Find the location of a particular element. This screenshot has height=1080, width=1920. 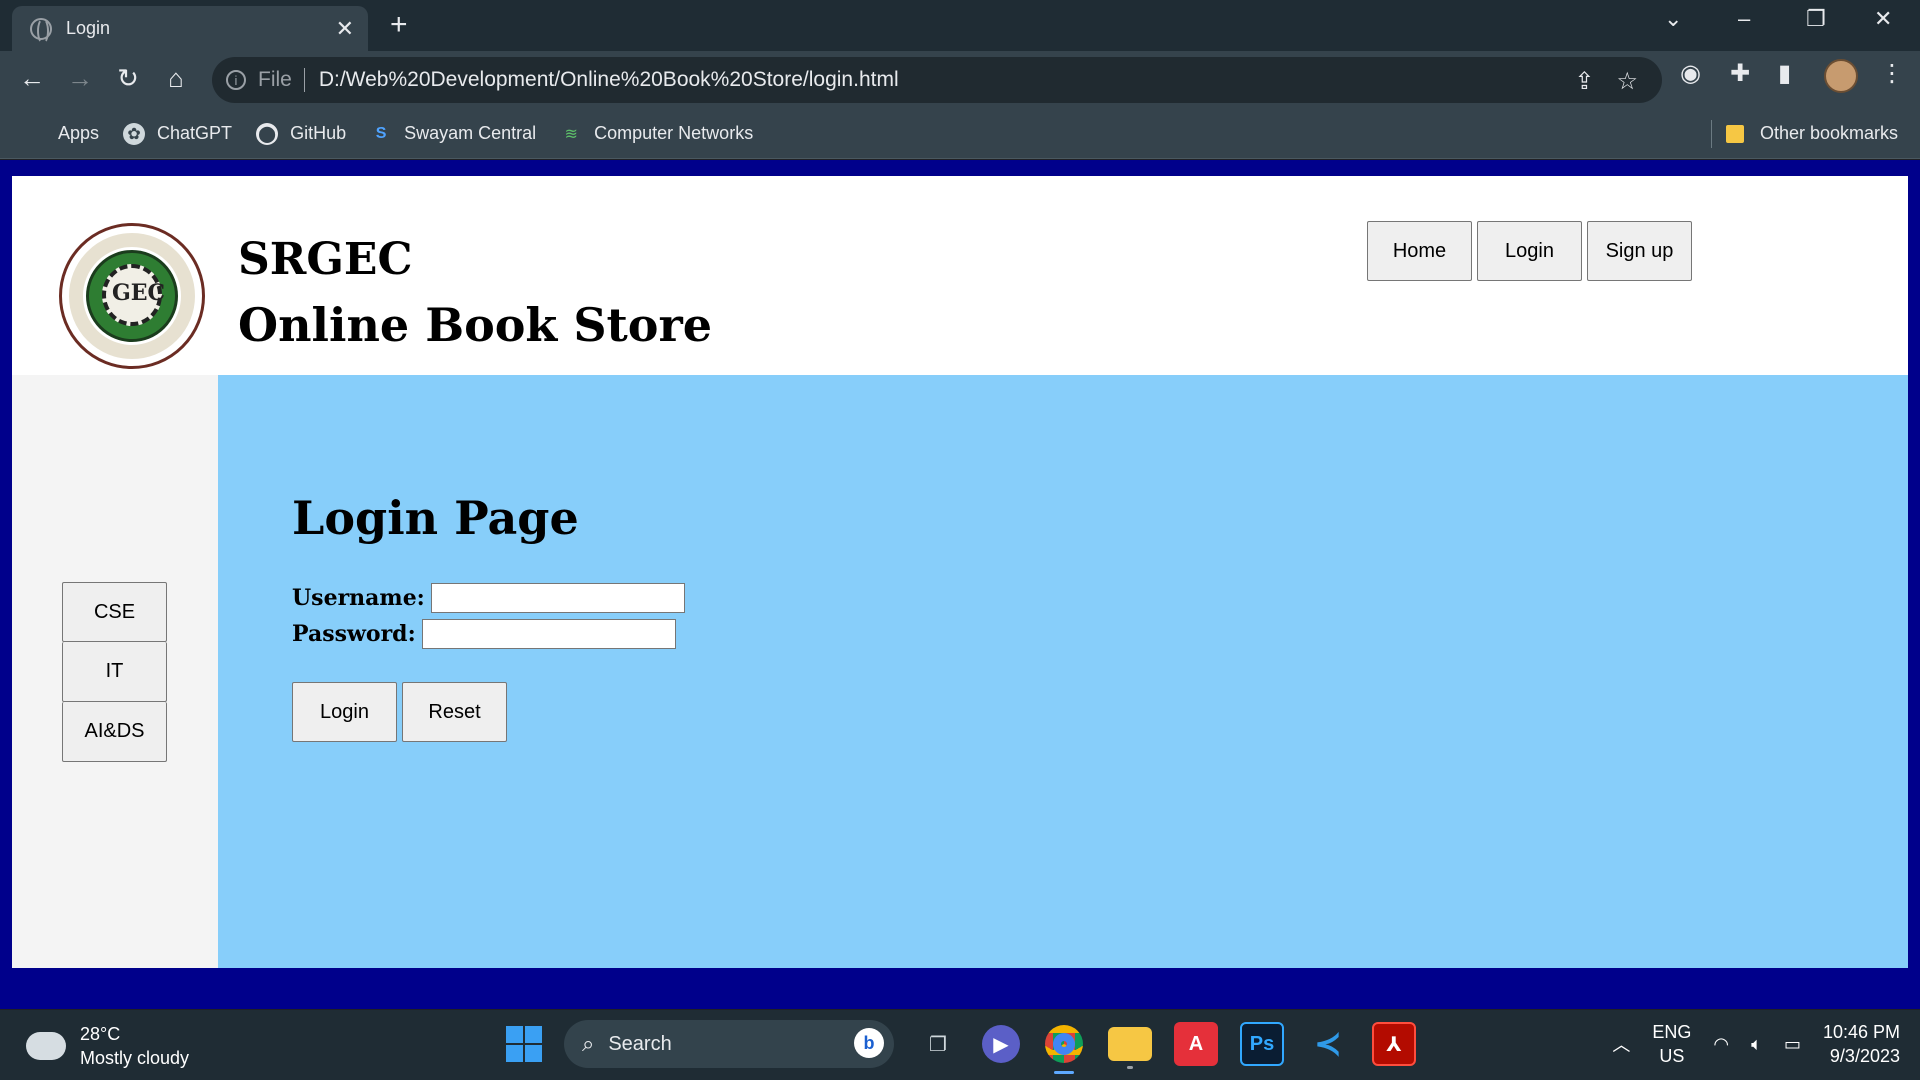

teams-chat-icon: ▶ is located at coordinates (1001, 1044).